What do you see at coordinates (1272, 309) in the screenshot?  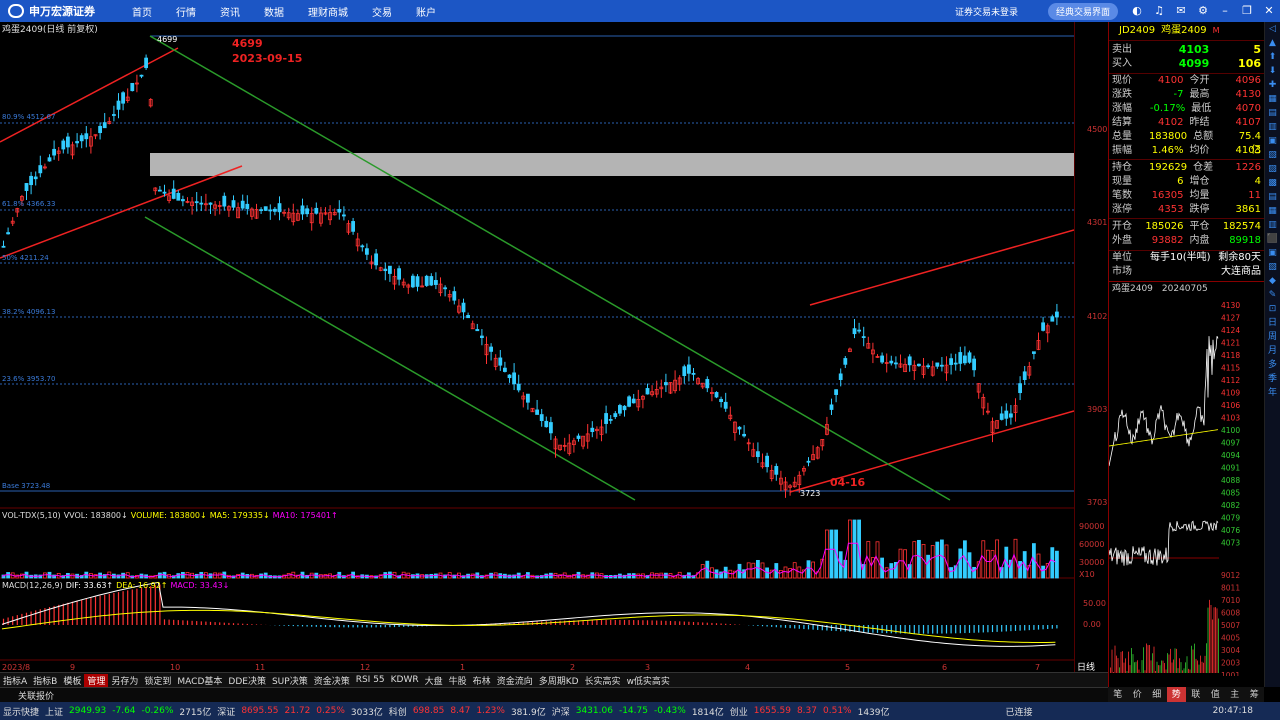 I see `toolbar-tool-icon: ⊡` at bounding box center [1272, 309].